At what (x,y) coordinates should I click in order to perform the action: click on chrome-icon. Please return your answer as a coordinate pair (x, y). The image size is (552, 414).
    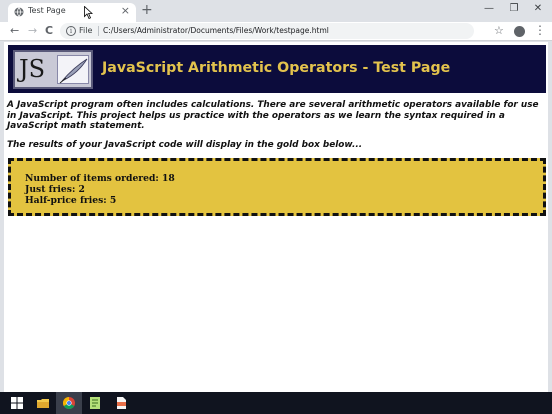
    Looking at the image, I should click on (69, 403).